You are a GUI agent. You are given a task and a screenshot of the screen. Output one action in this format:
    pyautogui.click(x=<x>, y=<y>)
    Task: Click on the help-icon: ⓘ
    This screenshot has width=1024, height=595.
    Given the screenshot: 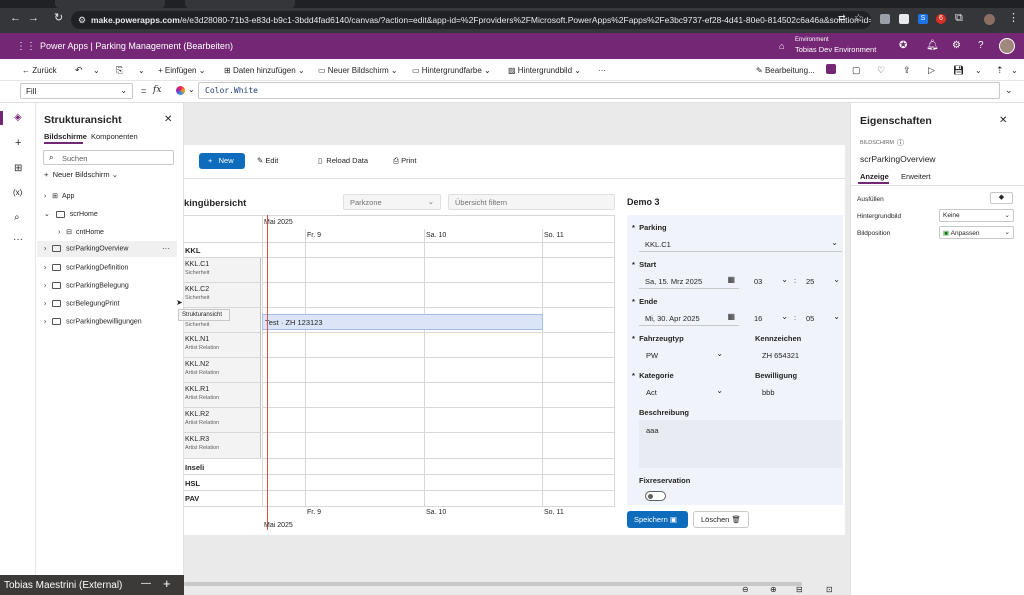 What is the action you would take?
    pyautogui.click(x=900, y=143)
    